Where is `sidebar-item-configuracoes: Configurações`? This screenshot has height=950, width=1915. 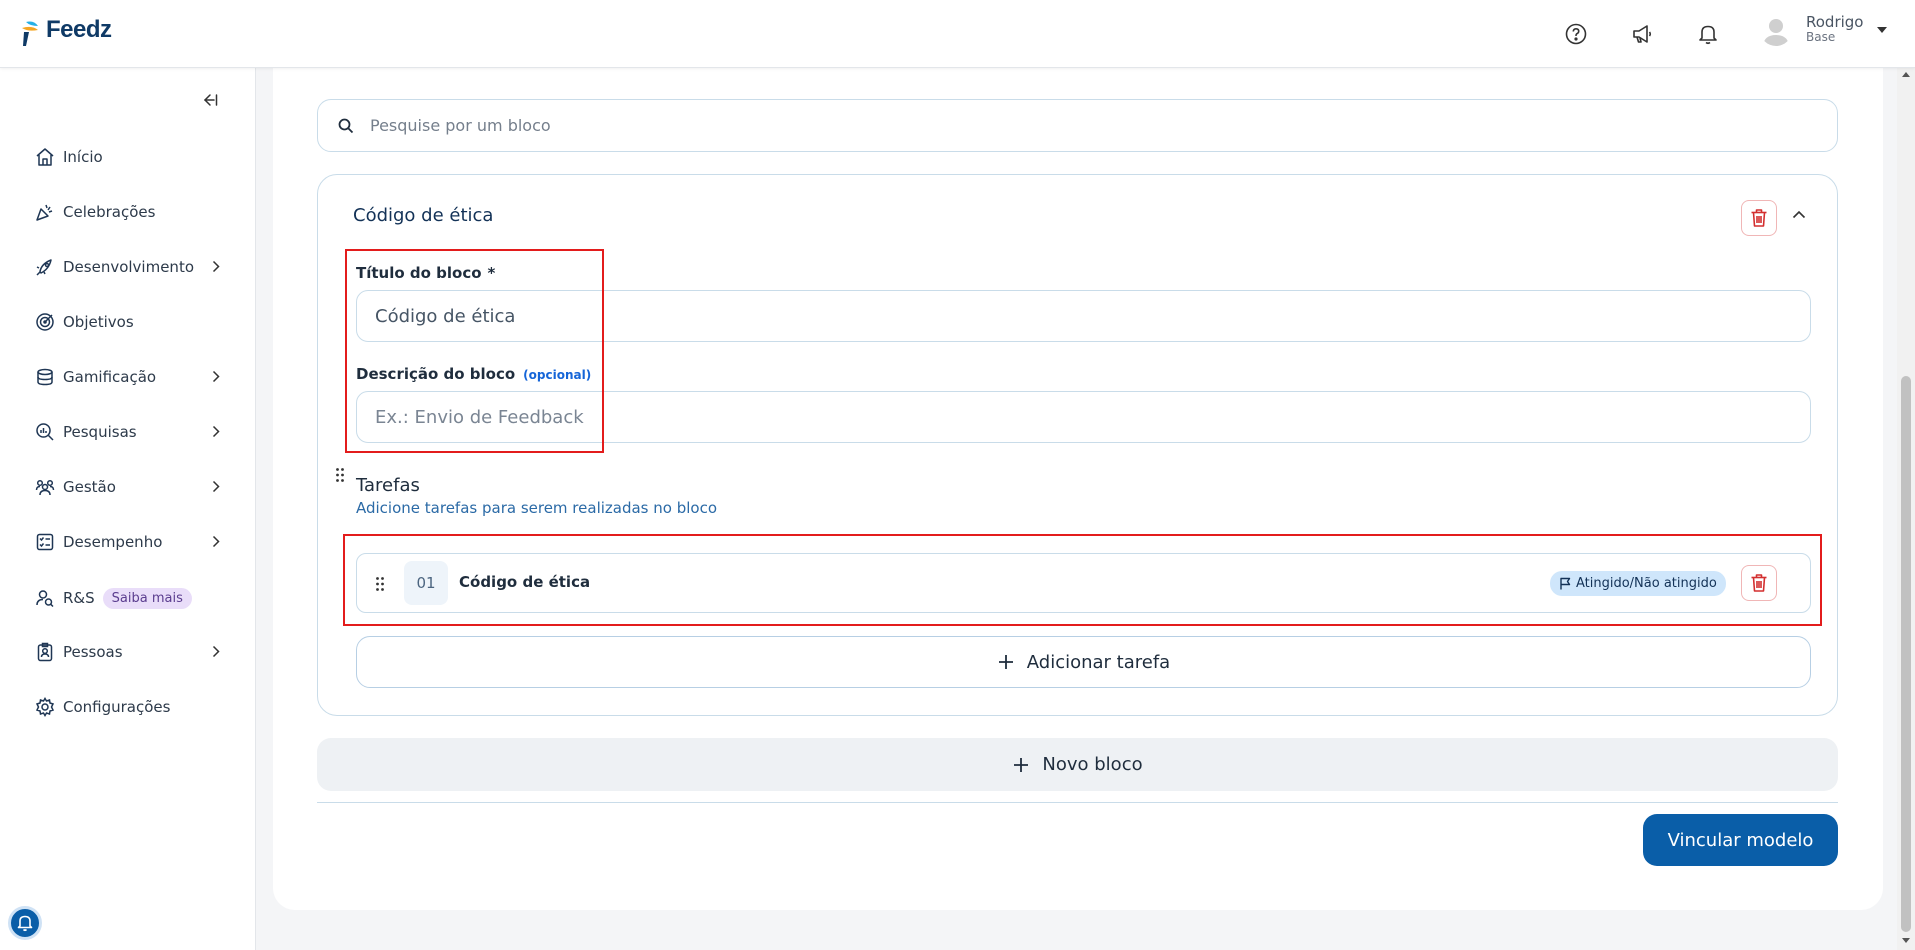
sidebar-item-configuracoes: Configurações is located at coordinates (134, 707).